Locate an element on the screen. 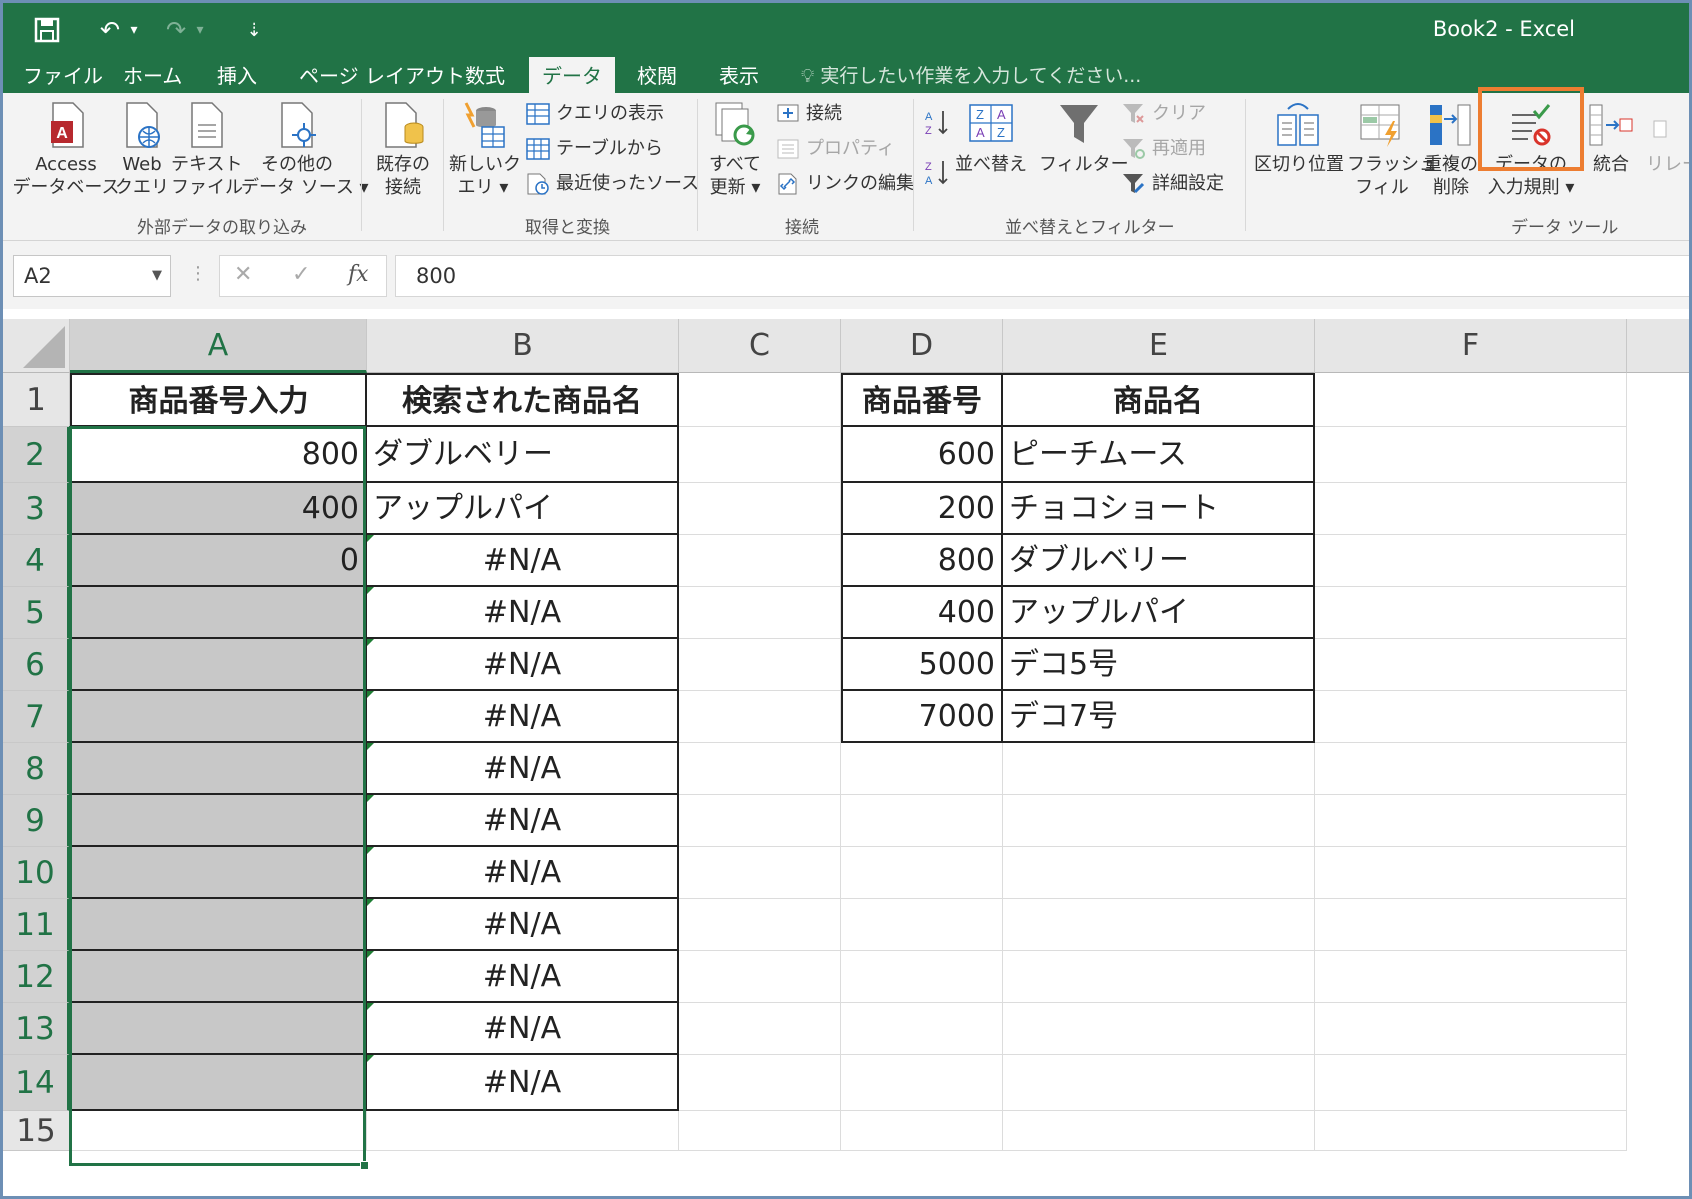  new-query-button: 新しいク エリ ▾ is located at coordinates (485, 150).